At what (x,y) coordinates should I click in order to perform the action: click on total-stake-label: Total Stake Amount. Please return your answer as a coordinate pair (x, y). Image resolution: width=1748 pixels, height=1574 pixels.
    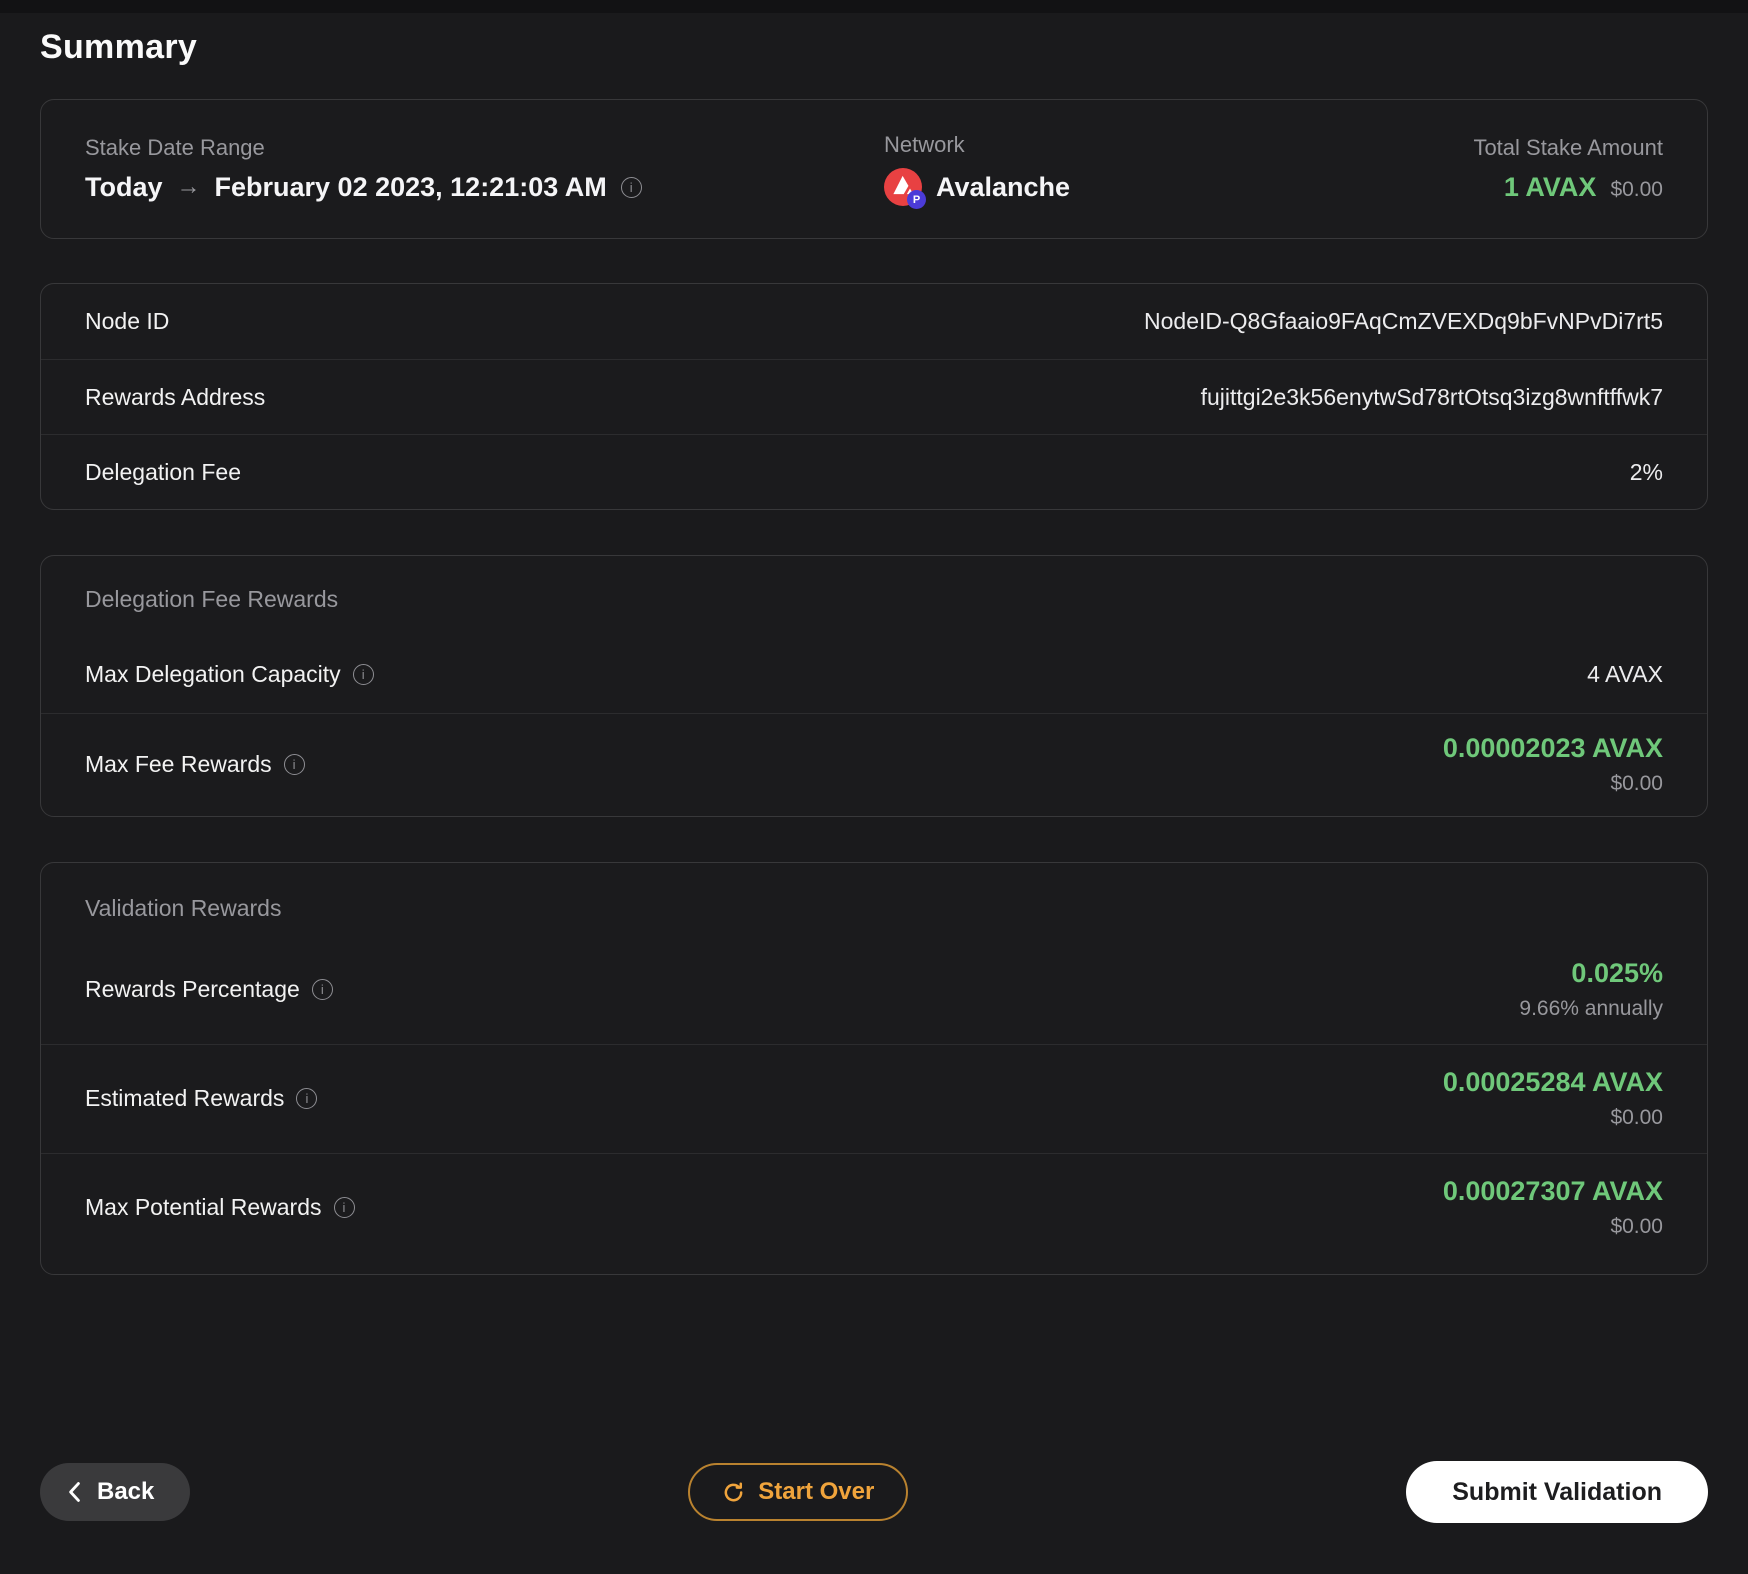
    Looking at the image, I should click on (1568, 147).